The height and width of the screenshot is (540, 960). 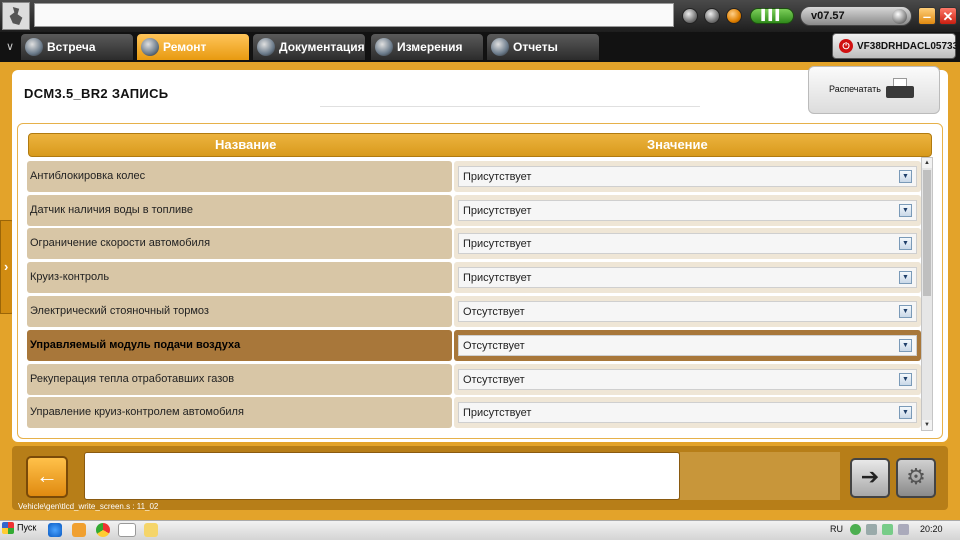 What do you see at coordinates (836, 529) in the screenshot?
I see `language-indicator: RU` at bounding box center [836, 529].